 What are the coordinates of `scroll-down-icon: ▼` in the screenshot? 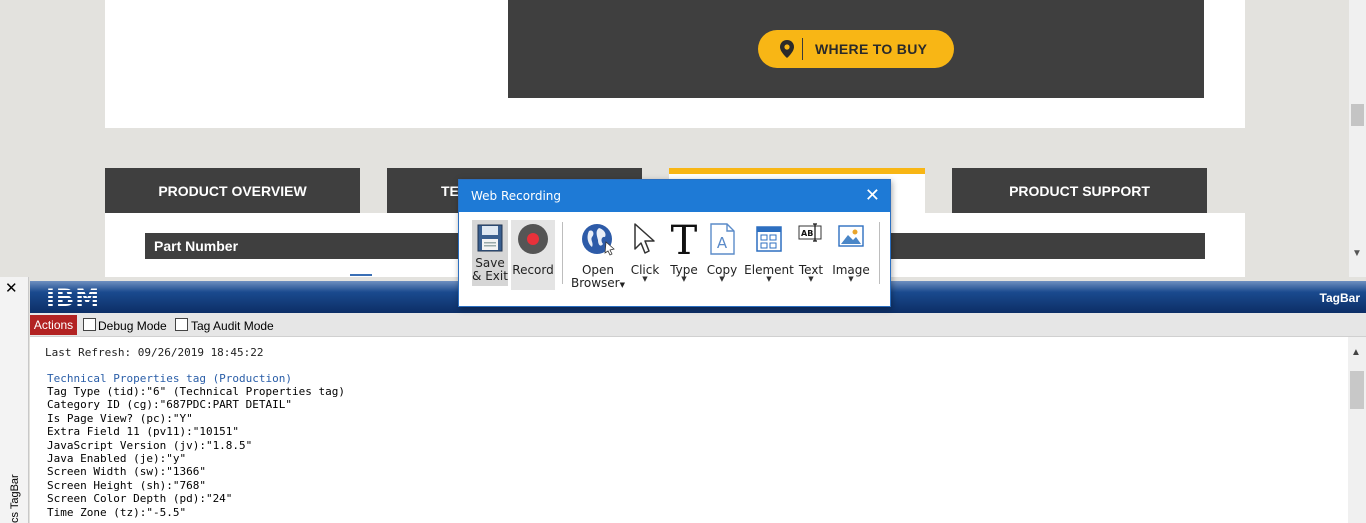 It's located at (1357, 253).